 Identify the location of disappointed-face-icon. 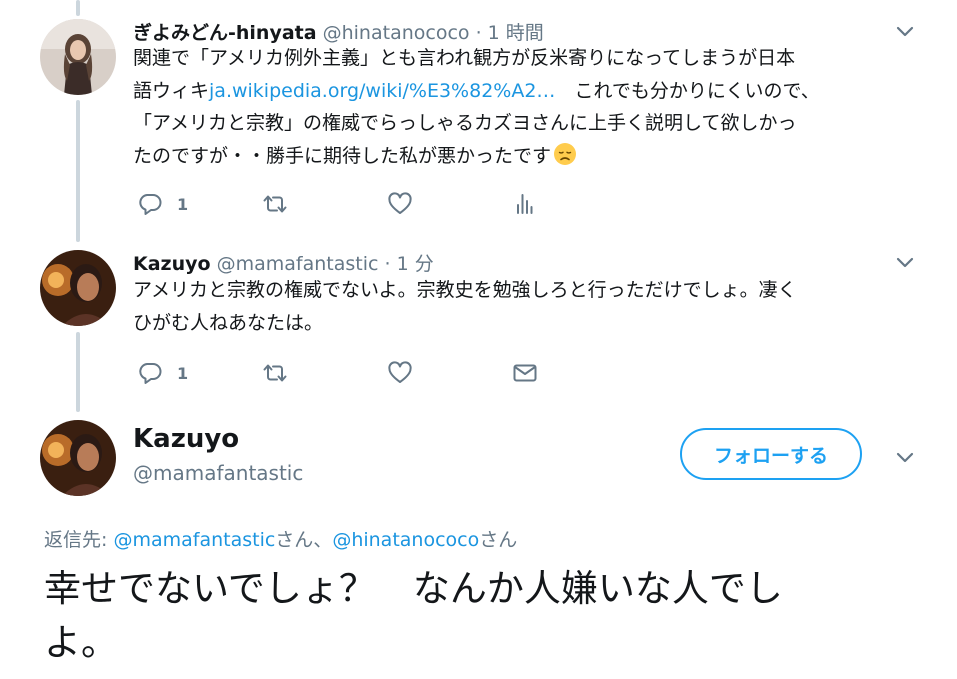
(565, 153).